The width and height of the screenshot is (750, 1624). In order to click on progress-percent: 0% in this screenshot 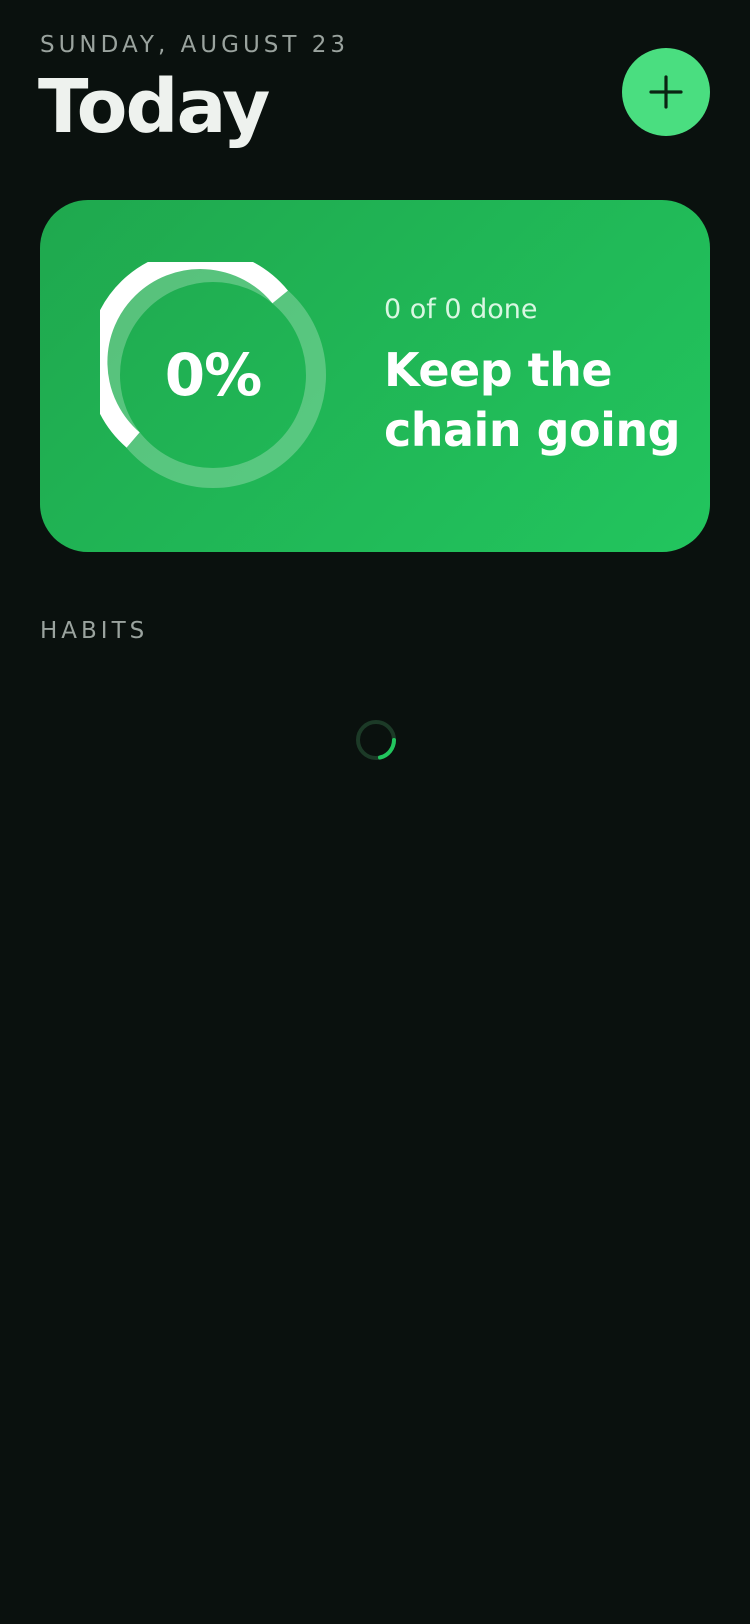, I will do `click(213, 375)`.